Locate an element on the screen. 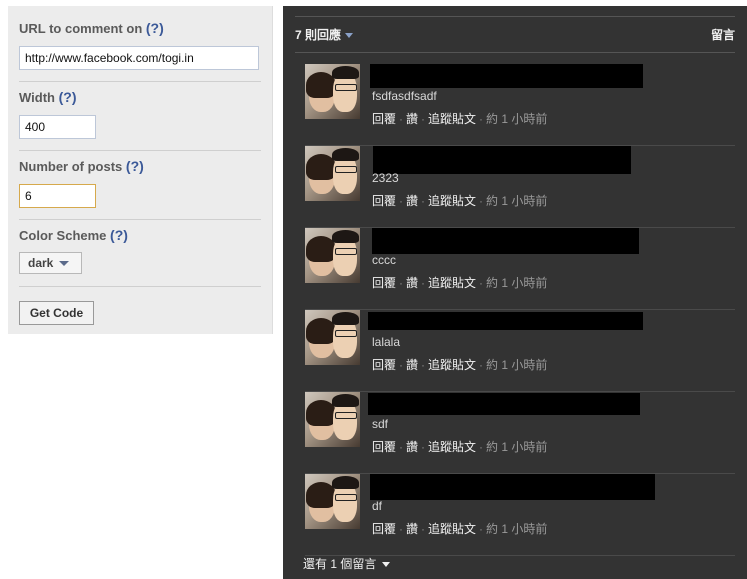  scheme-label: Color Scheme (?) is located at coordinates (73, 235).